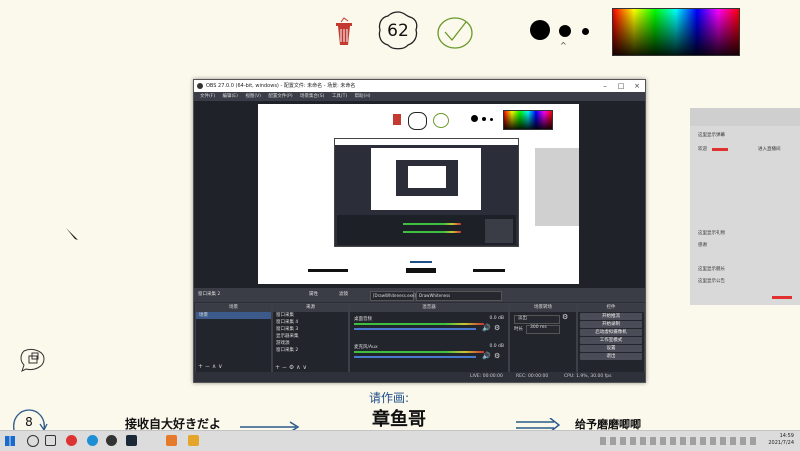 This screenshot has height=451, width=800. I want to click on bottom-counter: 8, so click(29, 420).